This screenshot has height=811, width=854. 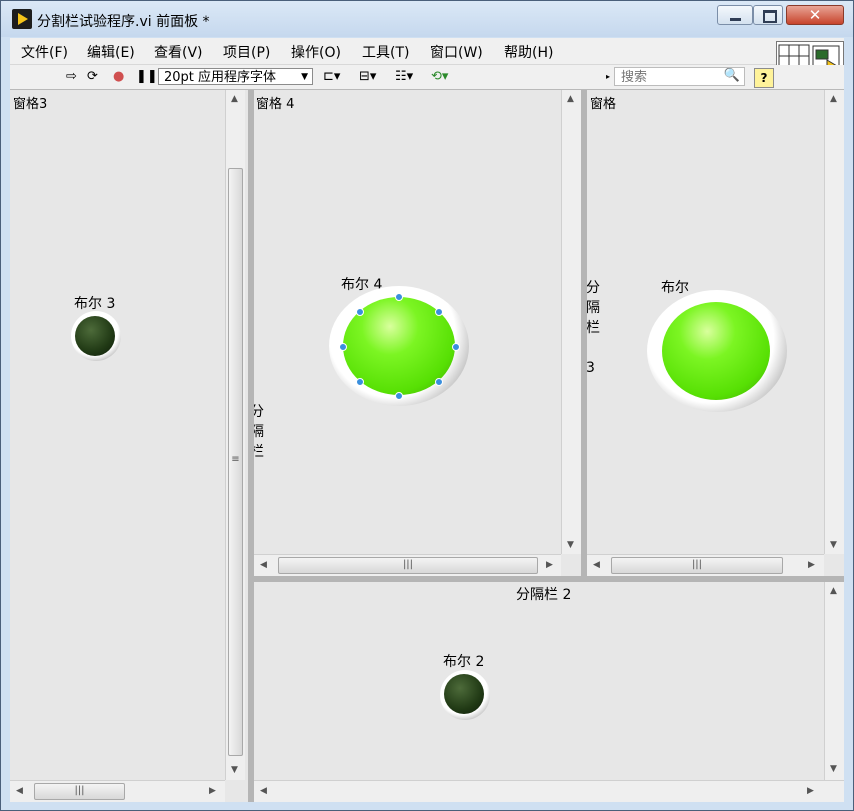 What do you see at coordinates (608, 77) in the screenshot?
I see `toolbar-expand-icon: ▸` at bounding box center [608, 77].